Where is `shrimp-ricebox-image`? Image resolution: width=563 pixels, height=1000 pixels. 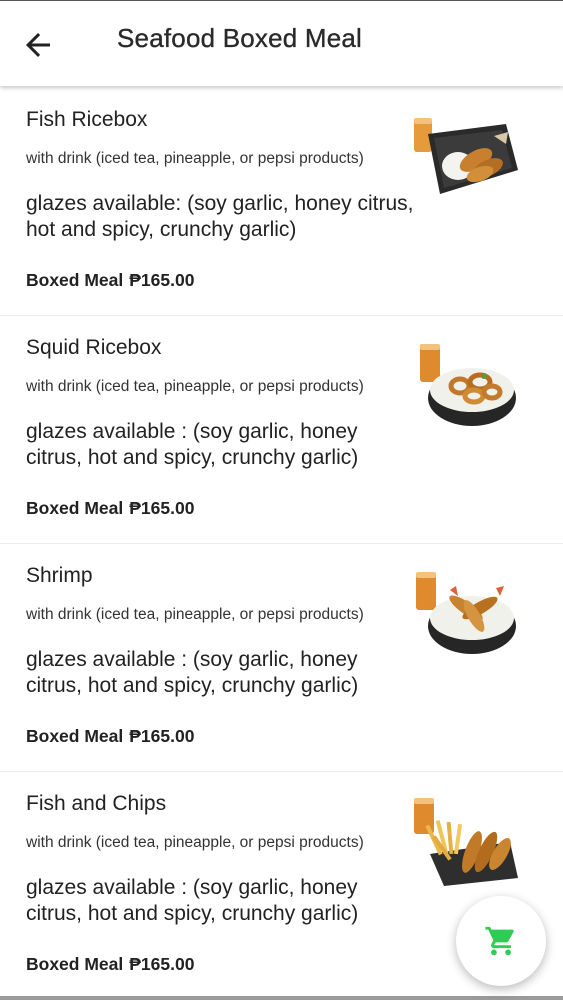
shrimp-ricebox-image is located at coordinates (466, 613).